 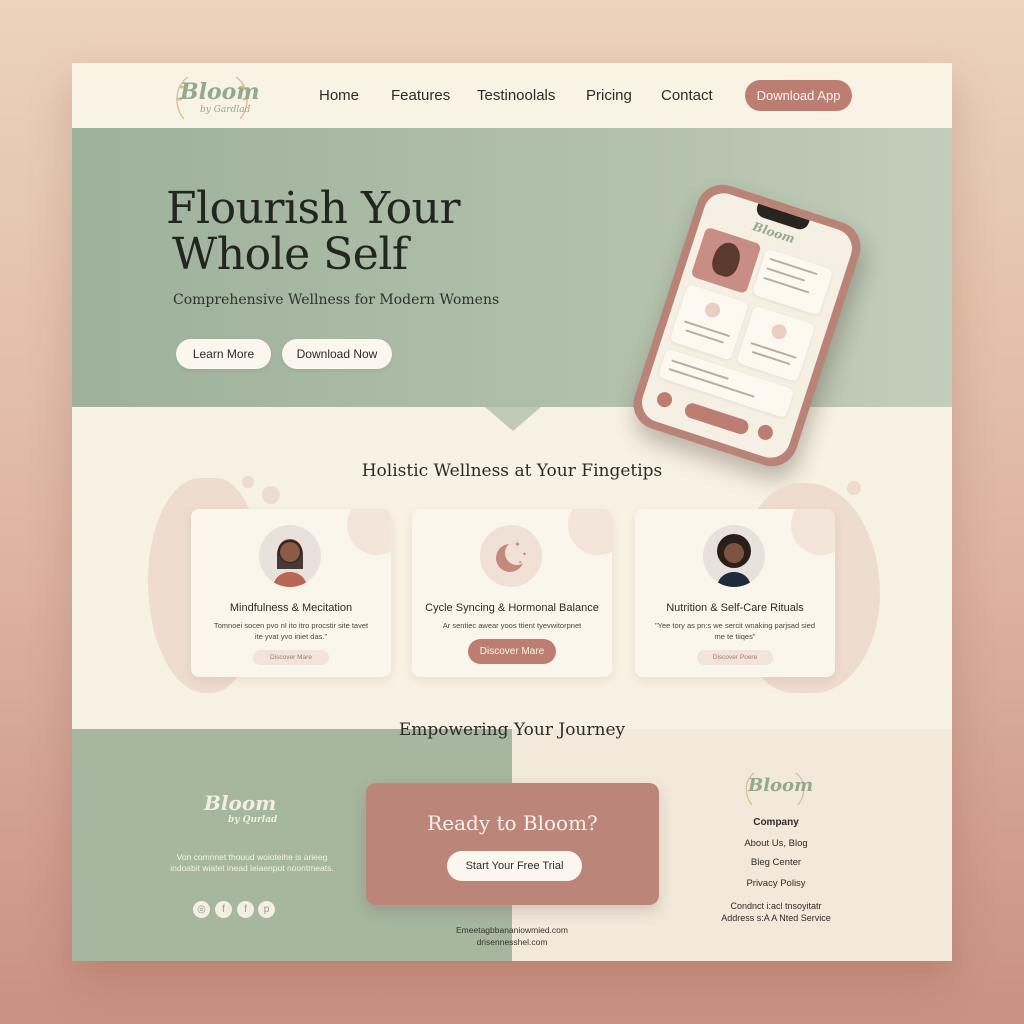 What do you see at coordinates (609, 95) in the screenshot?
I see `nav-pricing: Pricing` at bounding box center [609, 95].